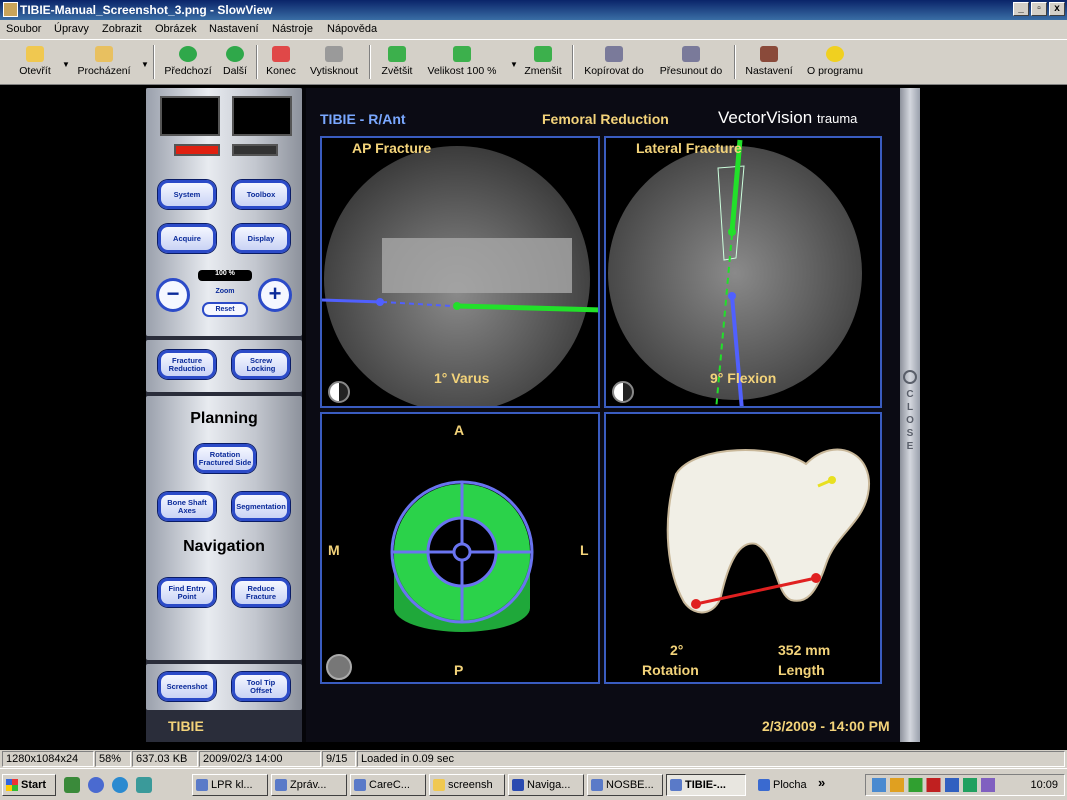  What do you see at coordinates (614, 54) in the screenshot?
I see `copy-icon` at bounding box center [614, 54].